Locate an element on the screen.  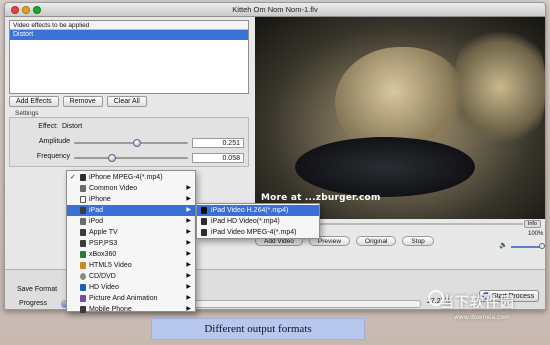
amplitude-row: Amplitude 0.251 is located at coordinates (130, 143).